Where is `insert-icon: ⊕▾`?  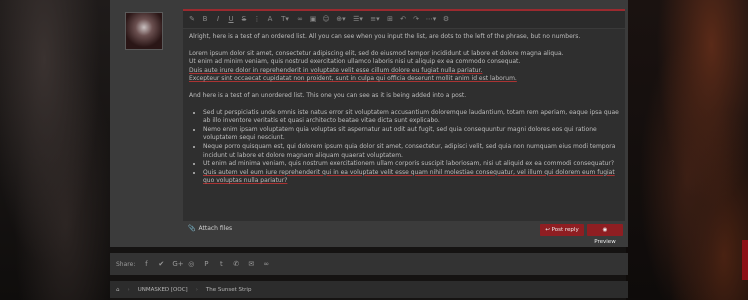
insert-icon: ⊕▾ is located at coordinates (341, 19).